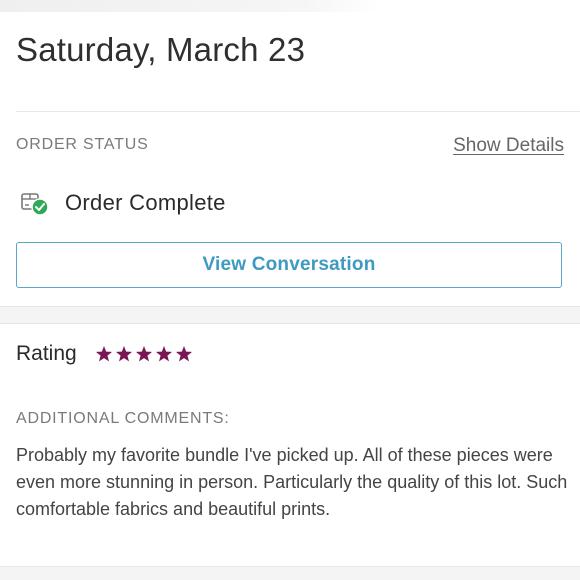  Describe the element at coordinates (190, 6) in the screenshot. I see `top-strip` at that location.